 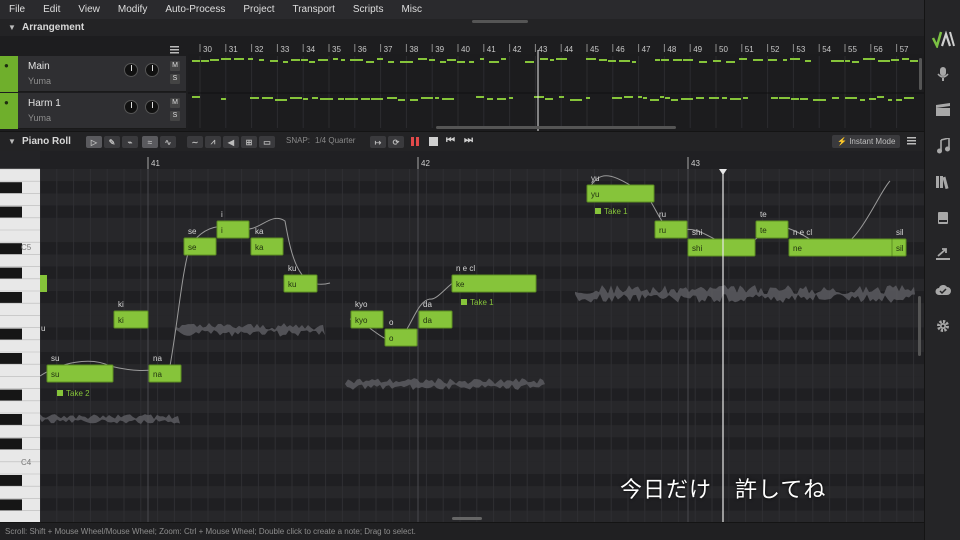 I want to click on speaker-tool-button: ◀, so click(x=231, y=142).